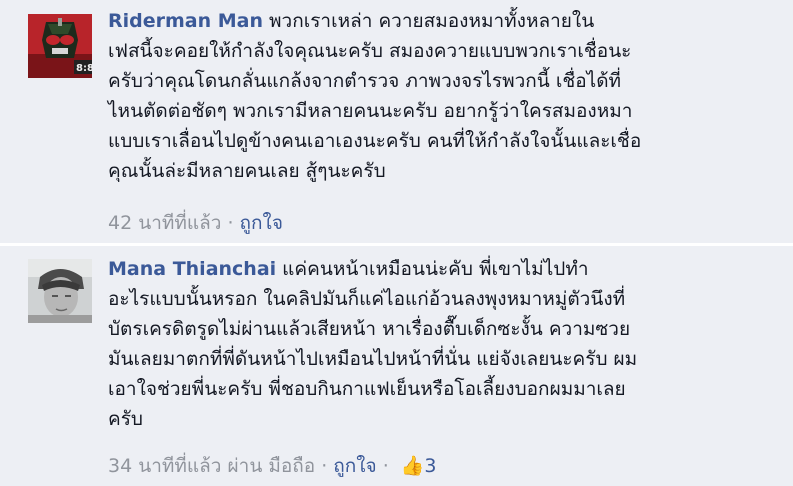 Image resolution: width=793 pixels, height=486 pixels. Describe the element at coordinates (185, 21) in the screenshot. I see `comment-author-link: Riderman Man` at that location.